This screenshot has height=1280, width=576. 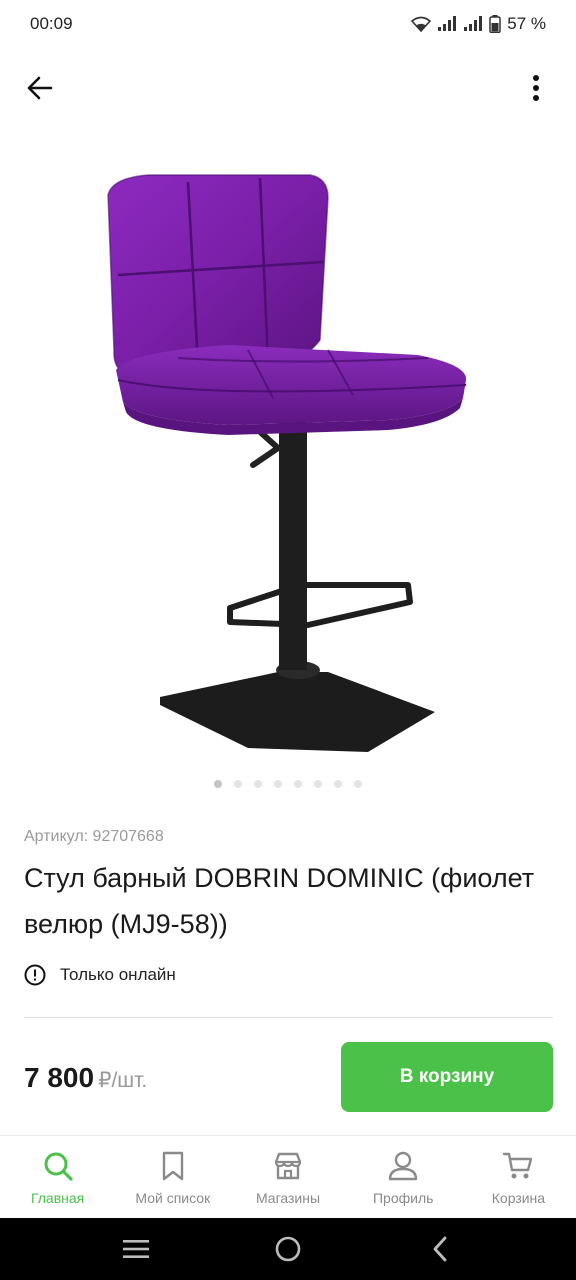 I want to click on store-icon, so click(x=288, y=1166).